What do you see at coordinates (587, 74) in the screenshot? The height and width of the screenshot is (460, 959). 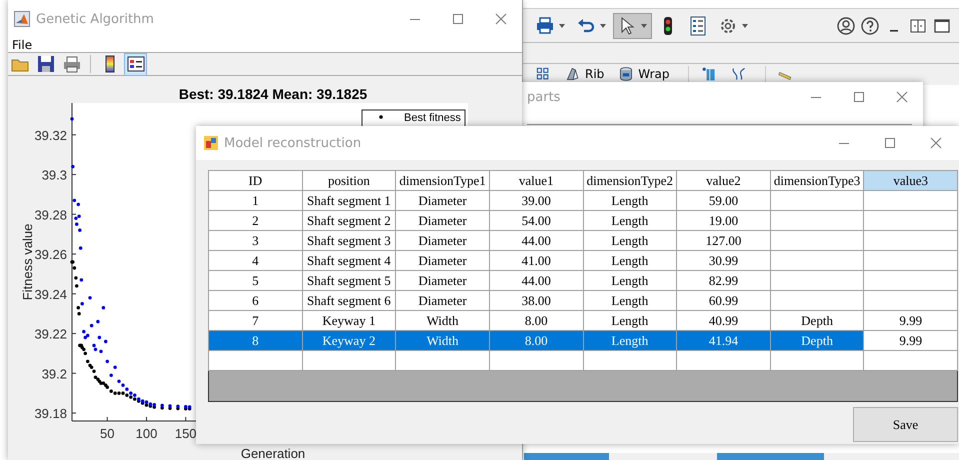 I see `rib-button: Rib` at bounding box center [587, 74].